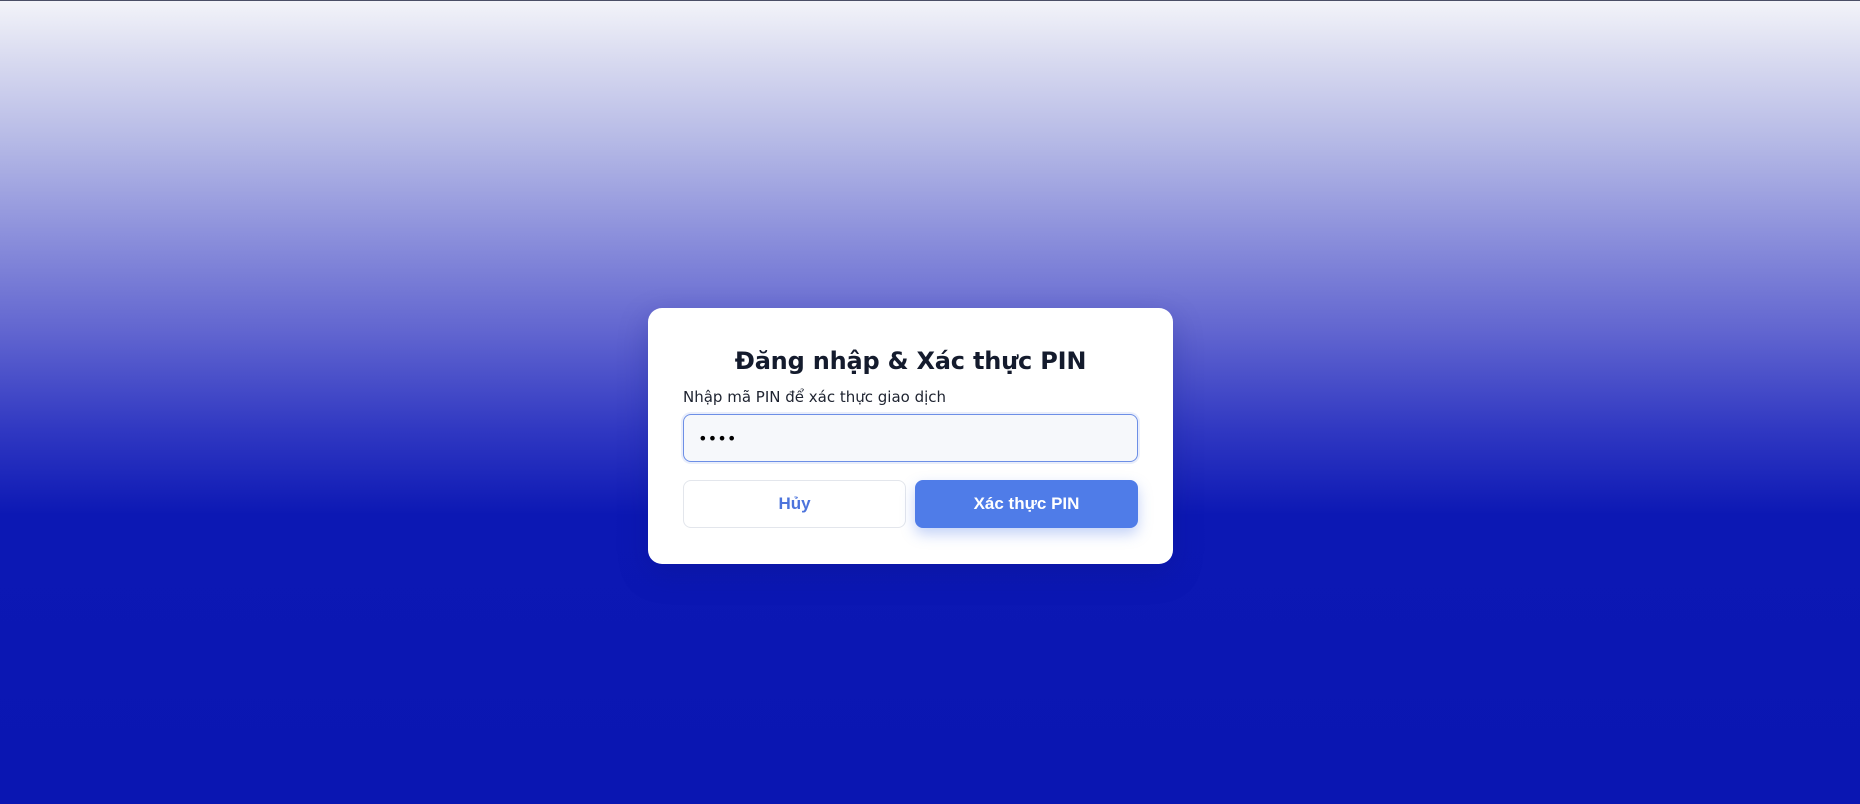  Describe the element at coordinates (794, 504) in the screenshot. I see `cancel-button: Hủy` at that location.